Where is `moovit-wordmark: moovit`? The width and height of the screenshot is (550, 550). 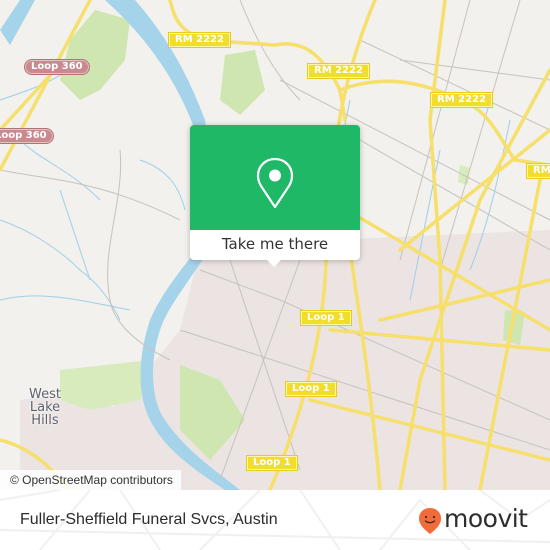
moovit-wordmark: moovit is located at coordinates (486, 518).